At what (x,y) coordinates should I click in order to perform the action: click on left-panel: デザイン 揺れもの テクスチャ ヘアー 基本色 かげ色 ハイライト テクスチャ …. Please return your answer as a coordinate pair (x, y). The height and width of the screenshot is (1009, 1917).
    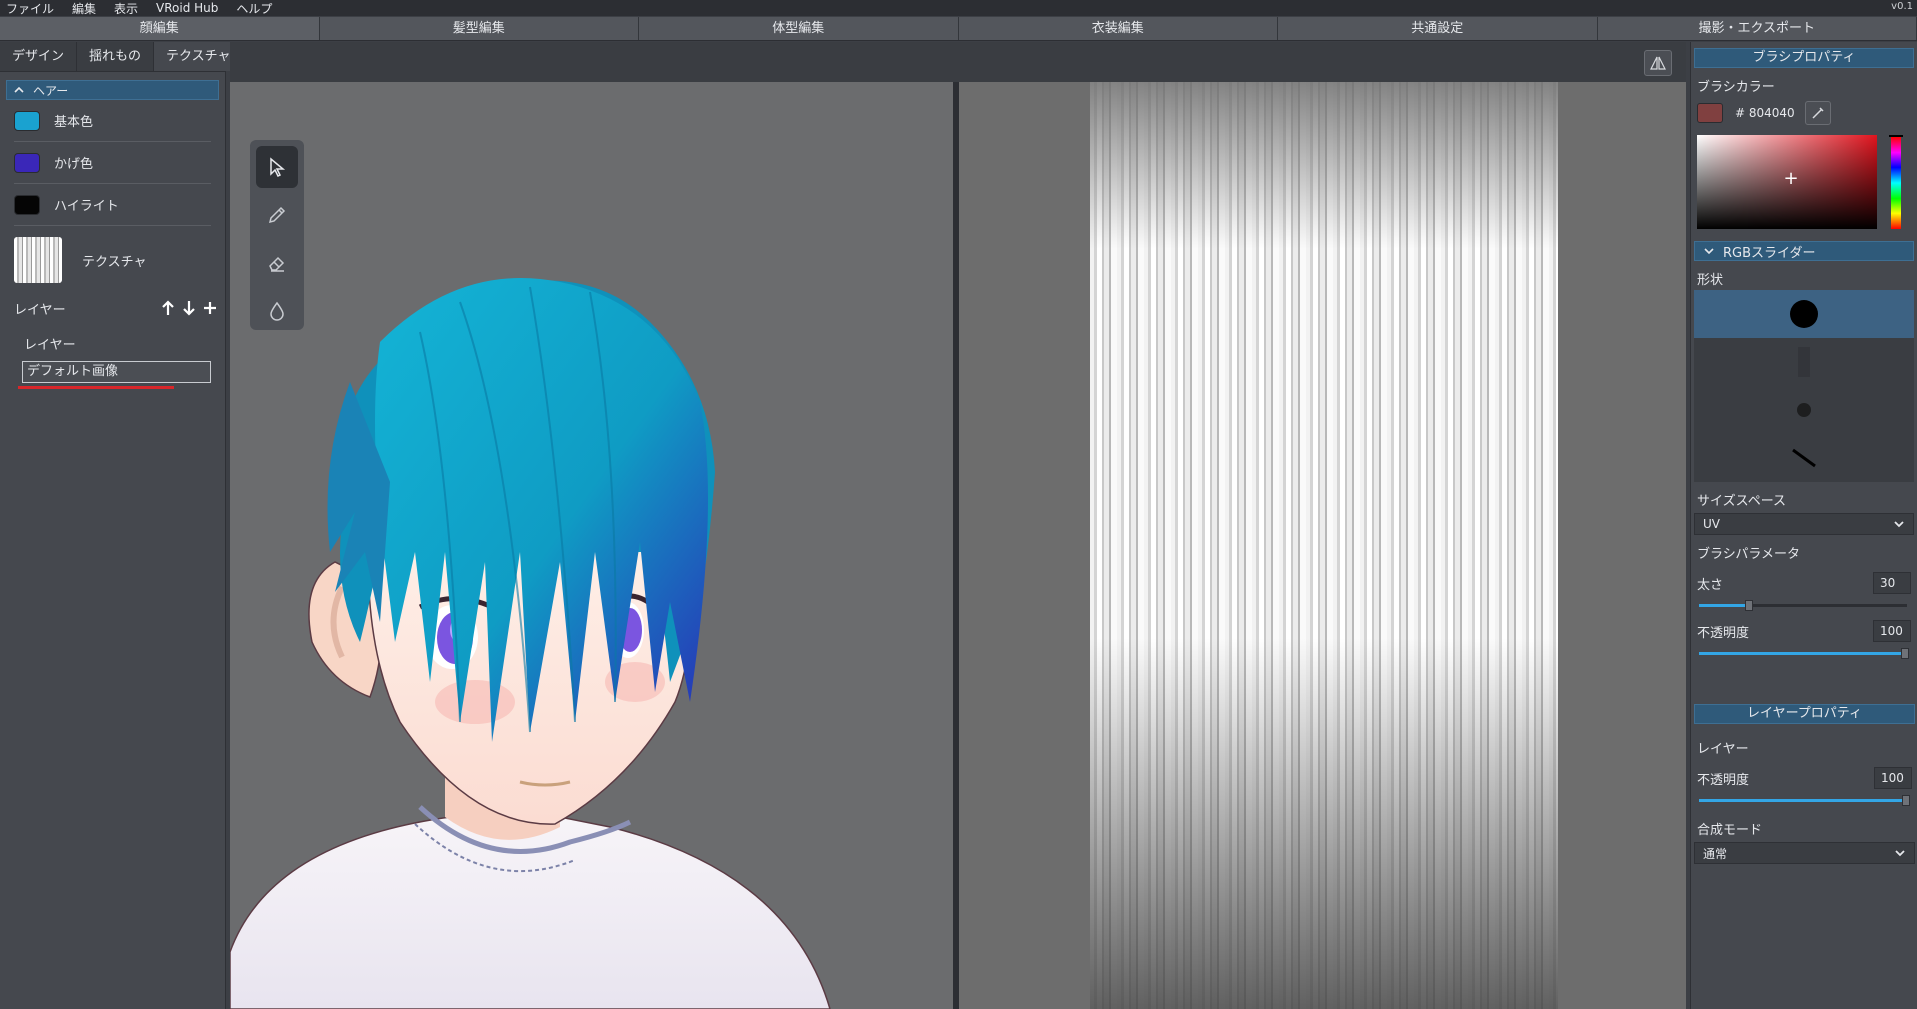
    Looking at the image, I should click on (122, 525).